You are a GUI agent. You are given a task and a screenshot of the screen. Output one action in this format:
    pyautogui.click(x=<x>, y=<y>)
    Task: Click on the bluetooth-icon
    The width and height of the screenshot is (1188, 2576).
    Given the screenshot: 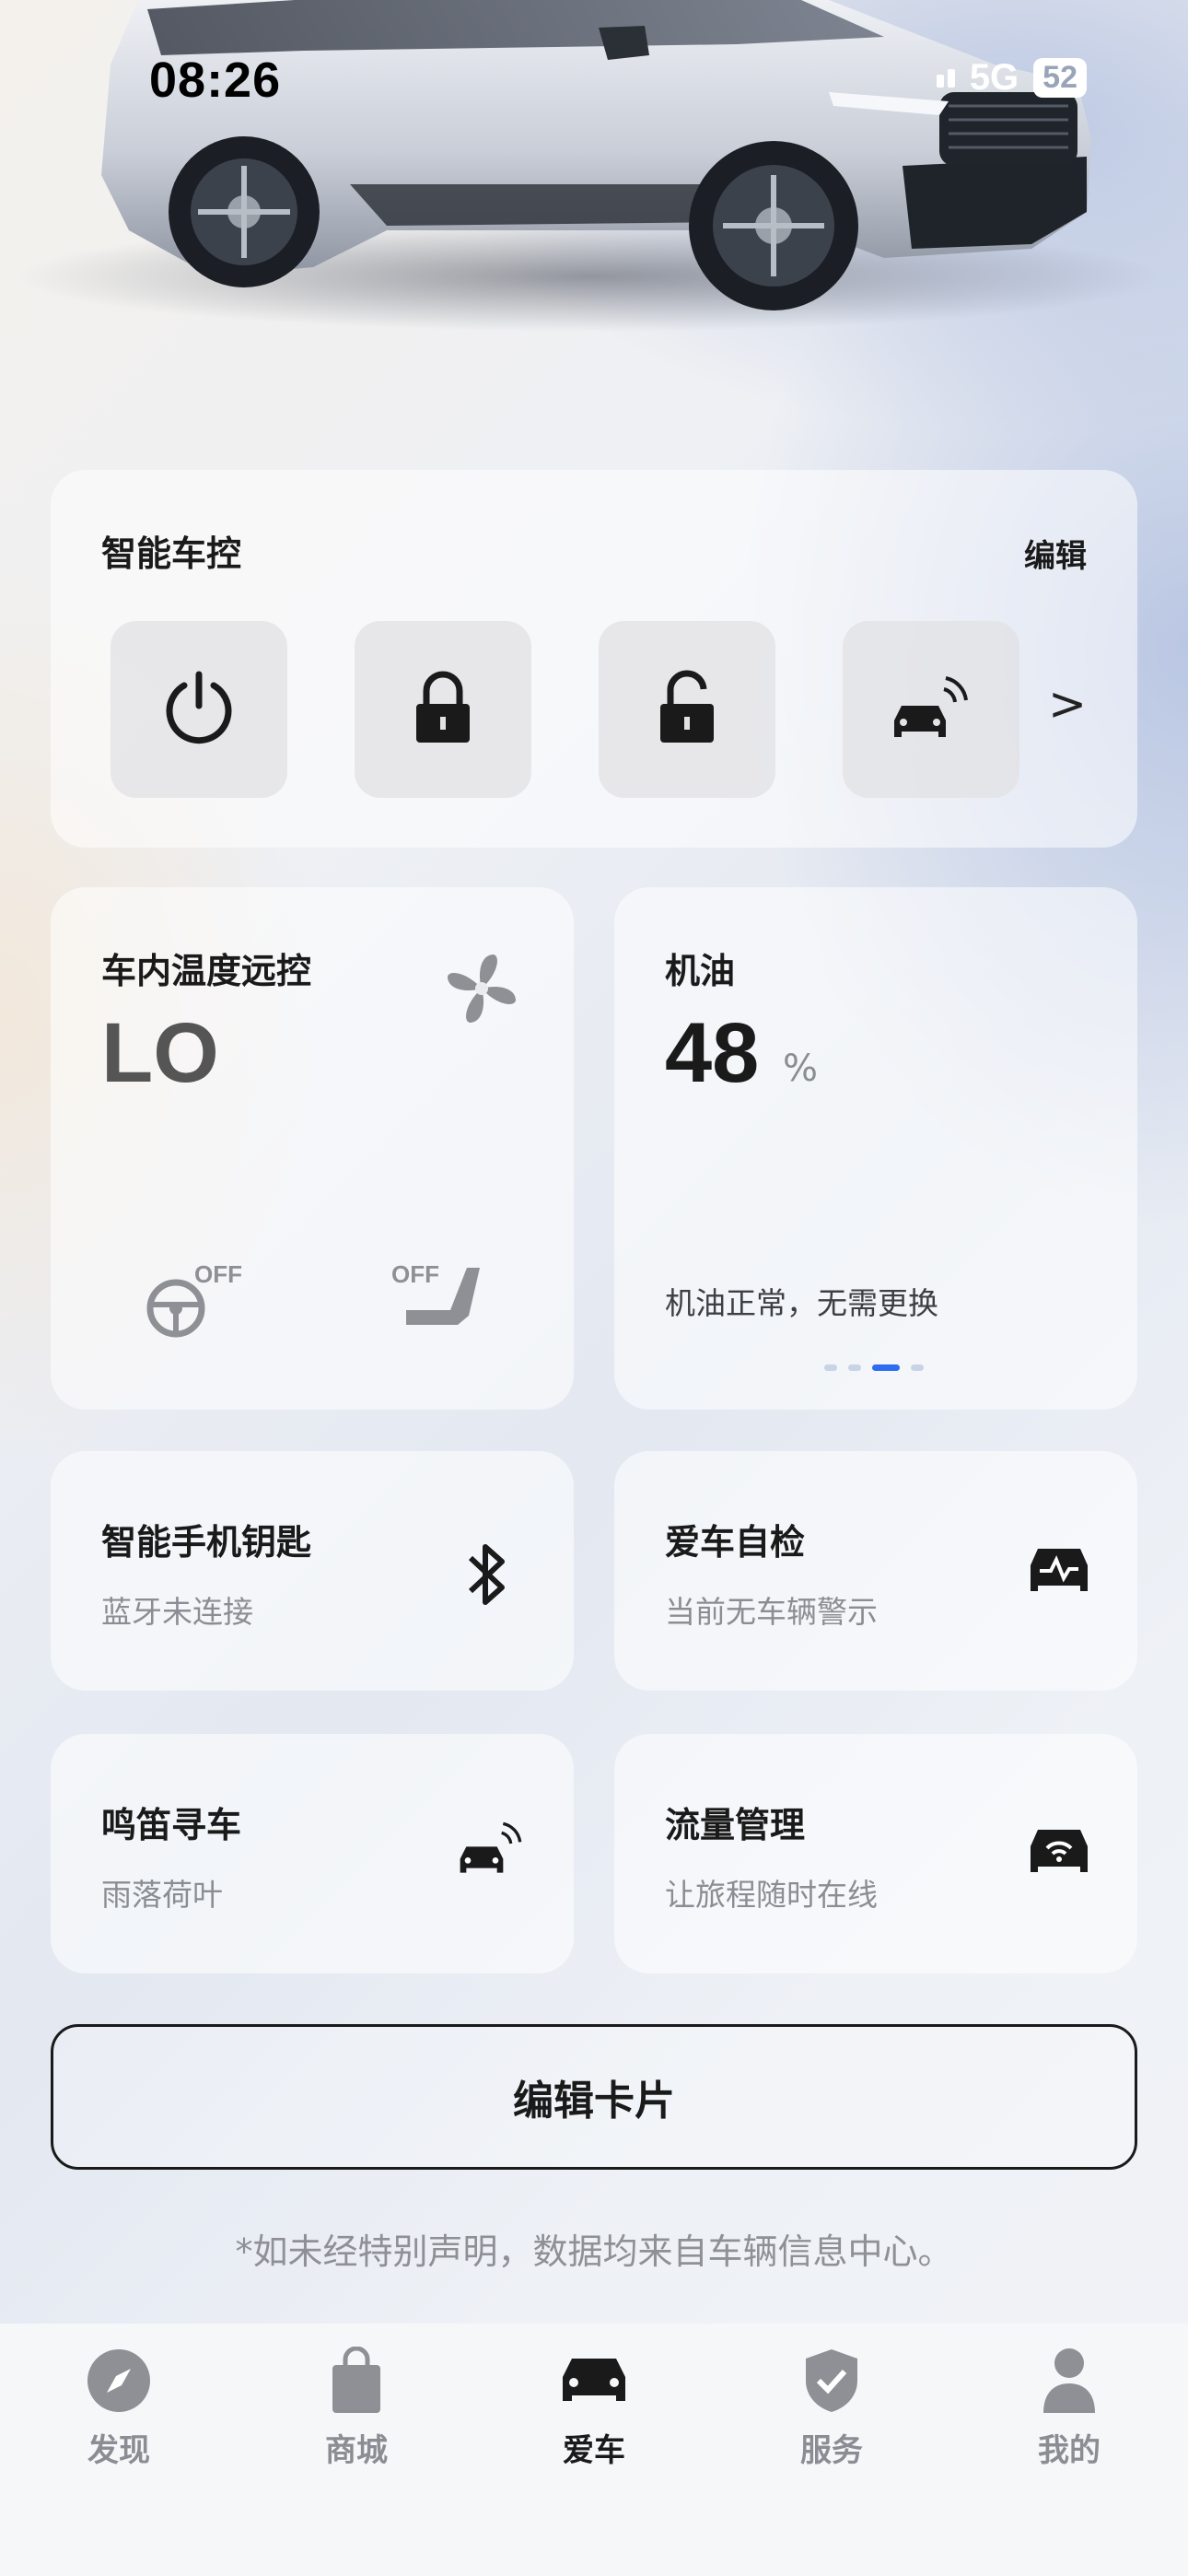 What is the action you would take?
    pyautogui.click(x=488, y=1576)
    